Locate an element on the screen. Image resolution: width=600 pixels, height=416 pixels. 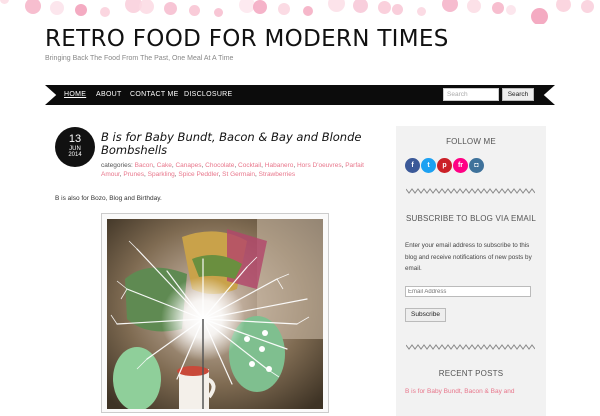
category-link: Strawberries is located at coordinates (277, 174).